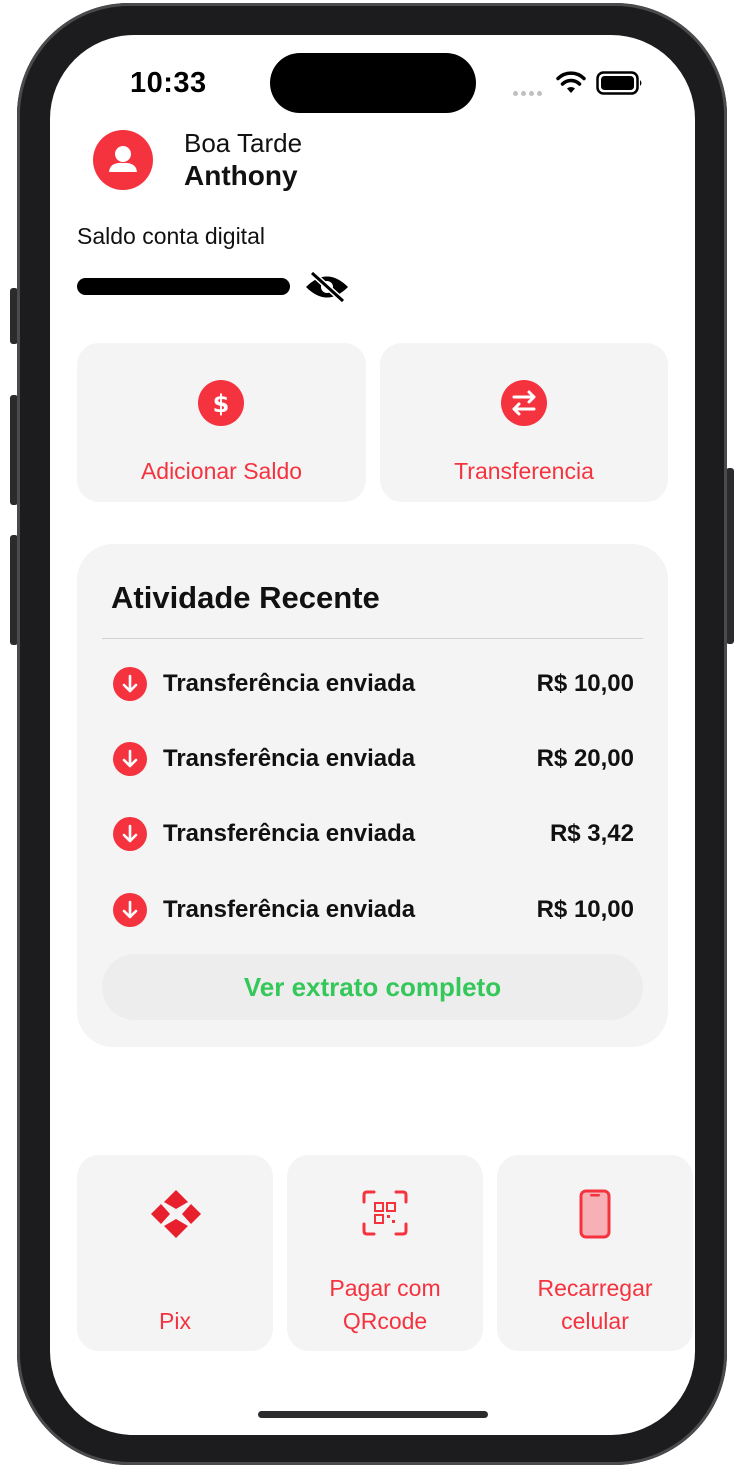  I want to click on activity-amount: R$ 3,42, so click(591, 833).